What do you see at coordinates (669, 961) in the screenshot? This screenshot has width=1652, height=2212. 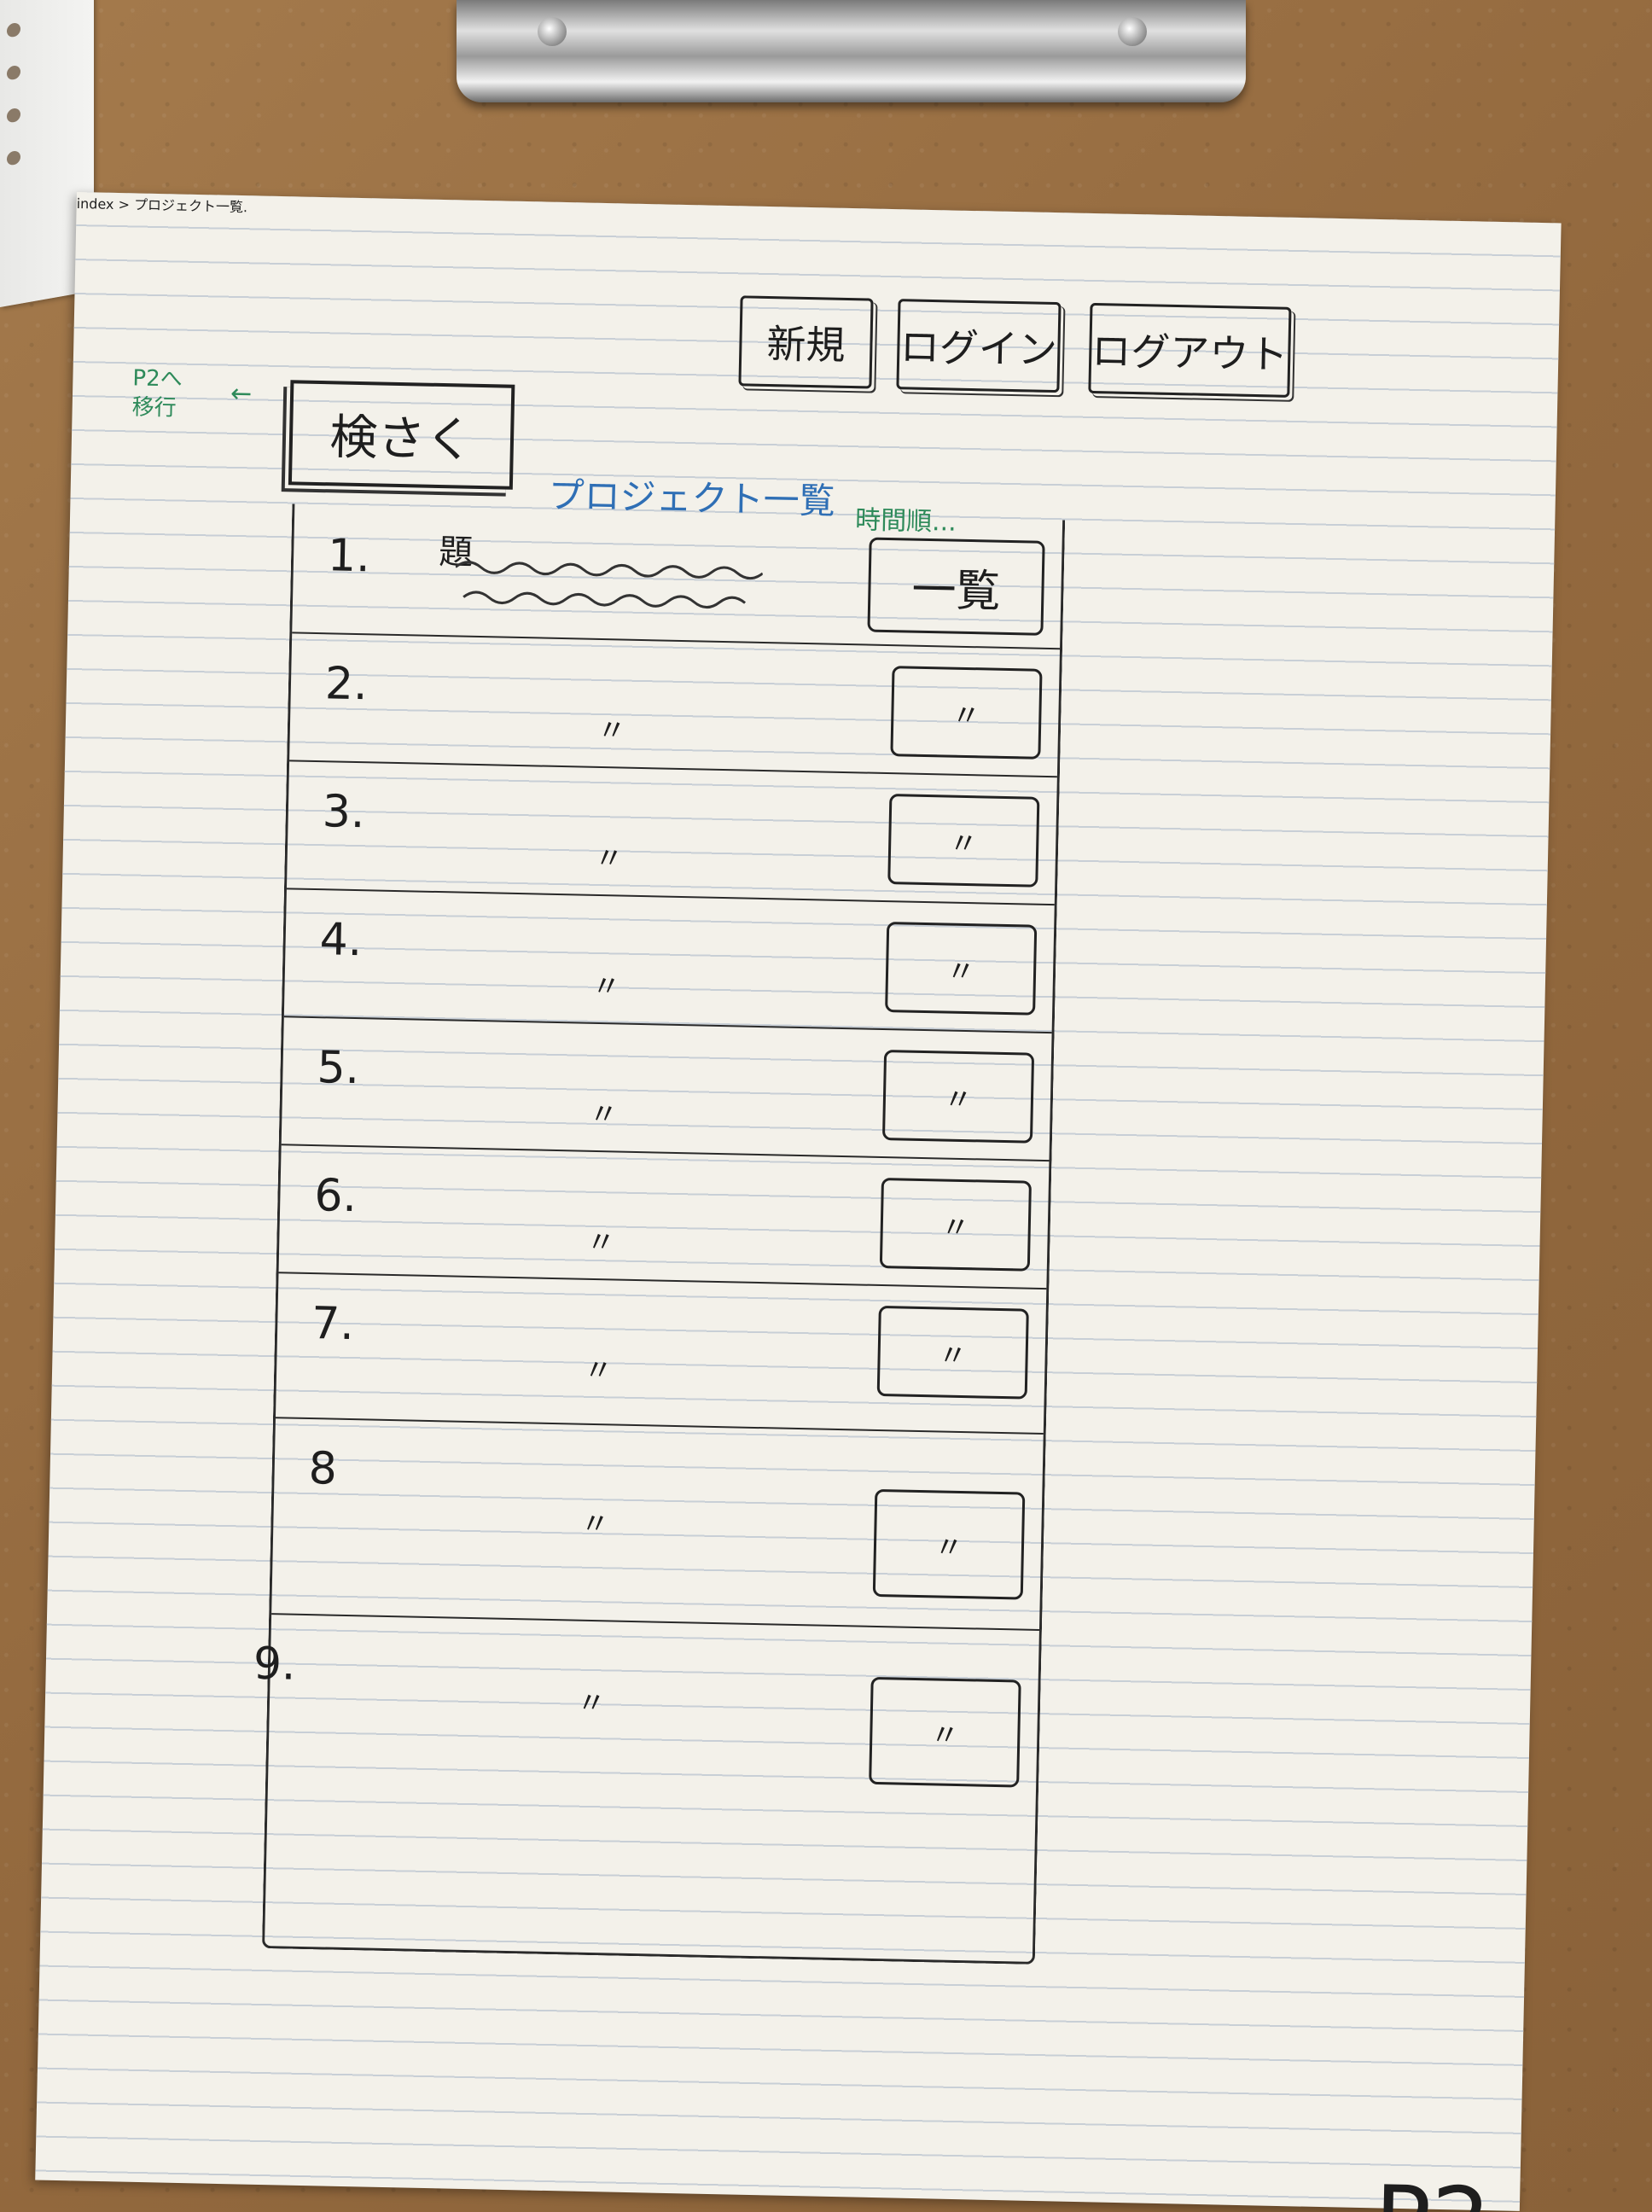 I see `list-item: 4. 〃 〃` at bounding box center [669, 961].